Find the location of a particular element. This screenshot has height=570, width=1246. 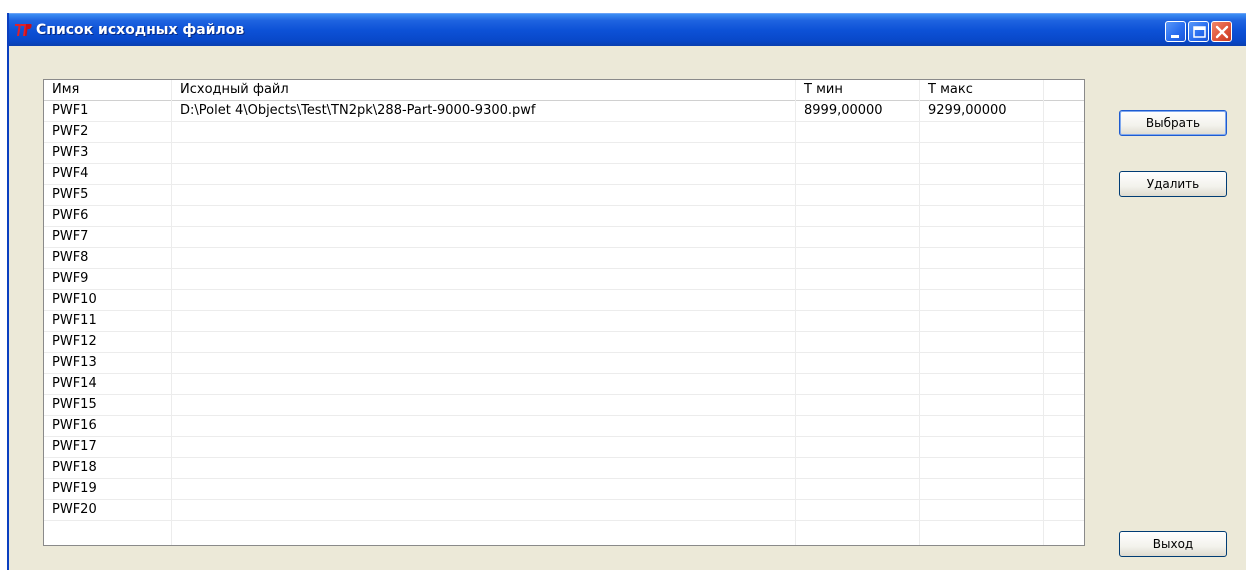

title-bar: Список исходных файлов is located at coordinates (627, 29).